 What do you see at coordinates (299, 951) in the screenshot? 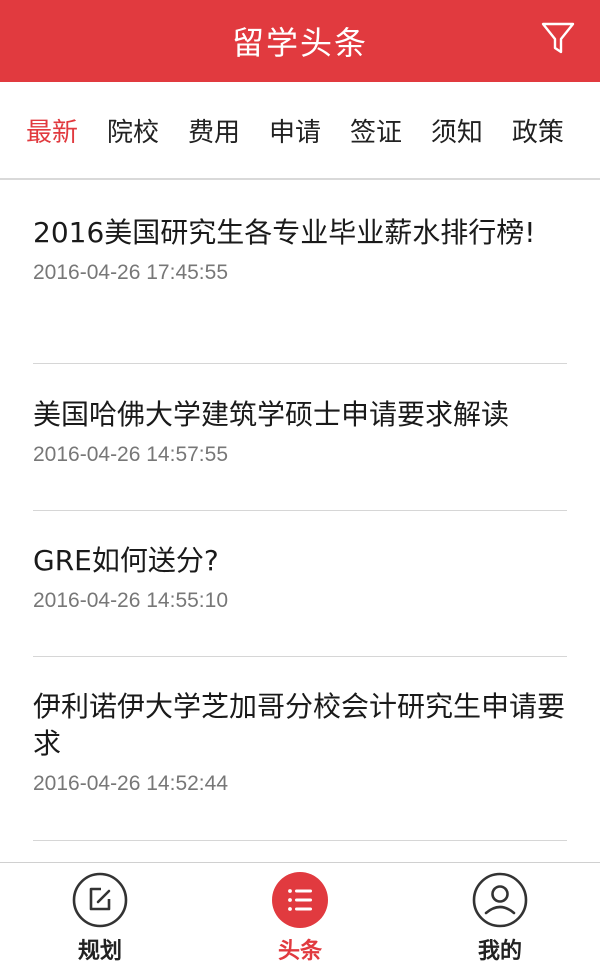
I see `nav-label: 头条` at bounding box center [299, 951].